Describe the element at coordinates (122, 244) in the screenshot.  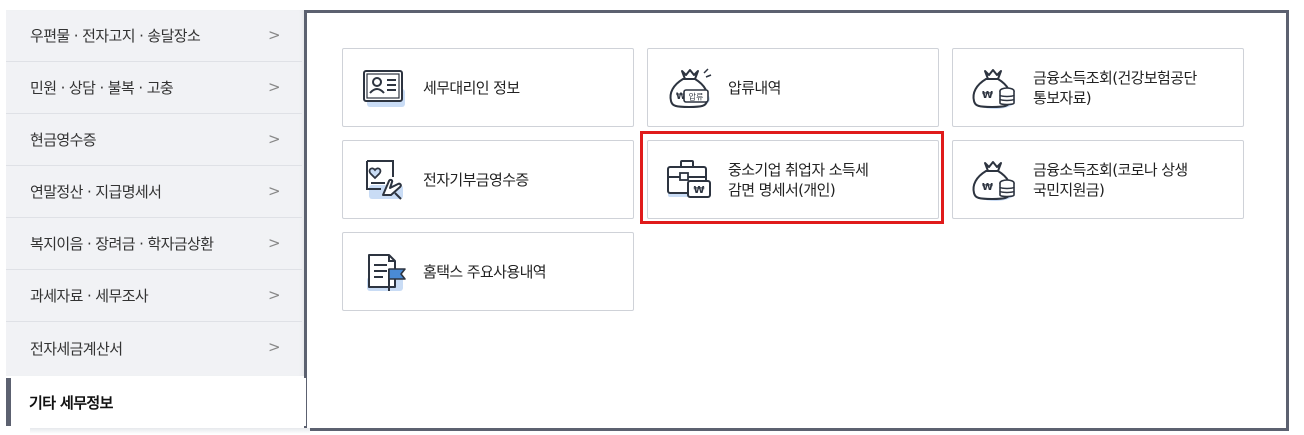
I see `sidebar-item-label: 복지이음 · 장려금 · 학자금상환` at that location.